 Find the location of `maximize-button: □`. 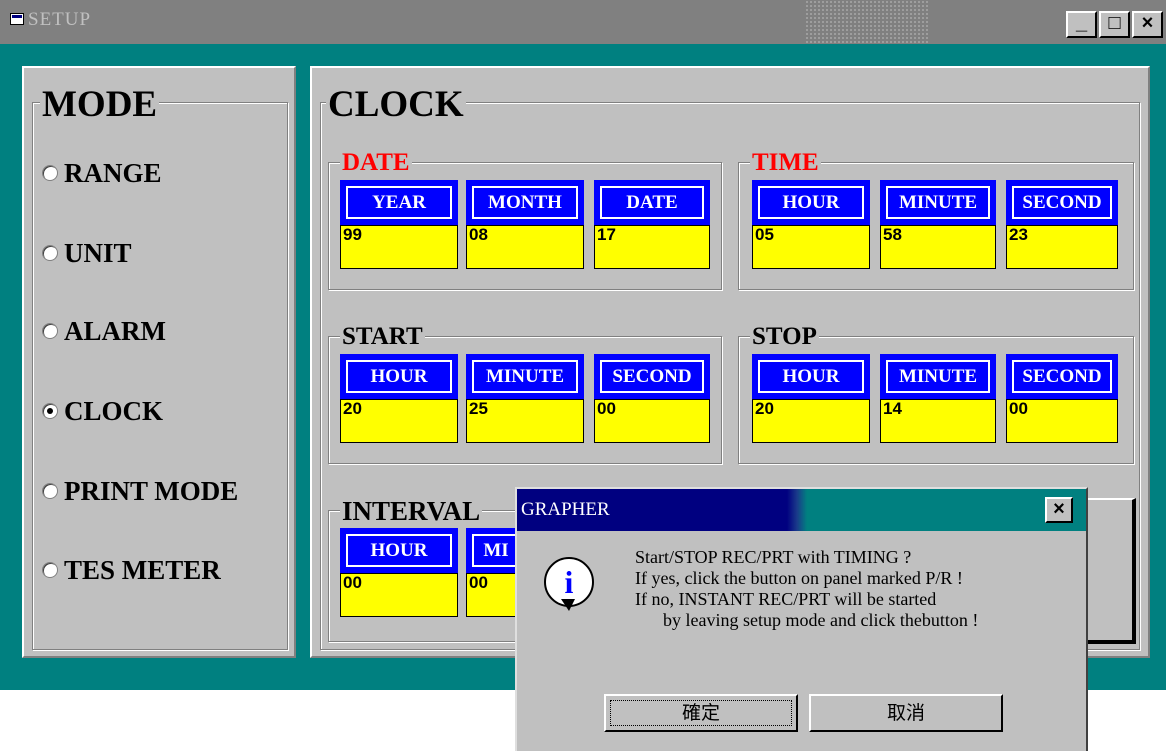

maximize-button: □ is located at coordinates (1114, 24).